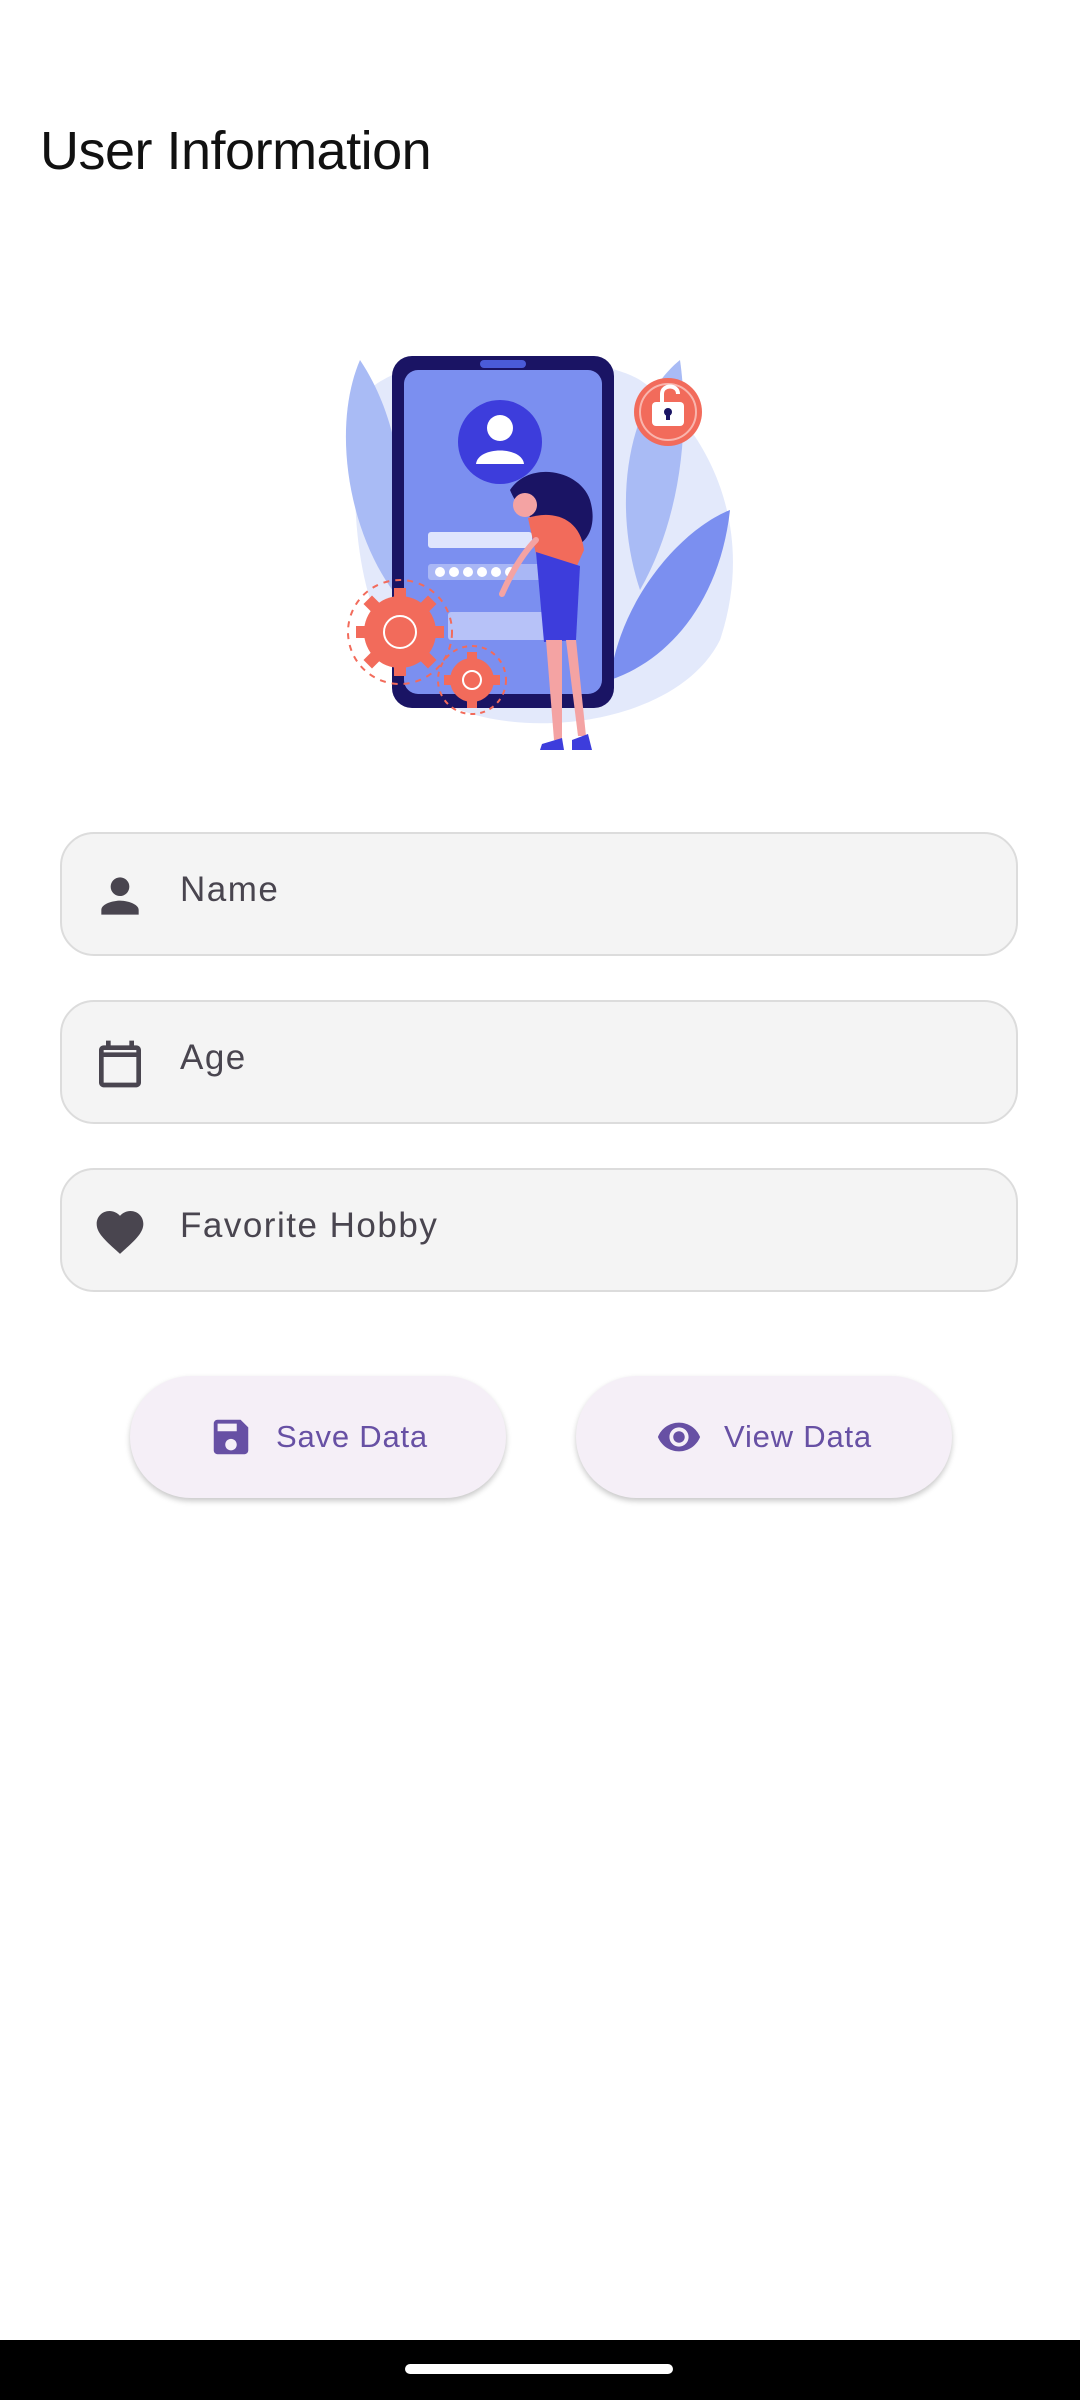 The image size is (1080, 2400). Describe the element at coordinates (120, 1232) in the screenshot. I see `heart-icon` at that location.